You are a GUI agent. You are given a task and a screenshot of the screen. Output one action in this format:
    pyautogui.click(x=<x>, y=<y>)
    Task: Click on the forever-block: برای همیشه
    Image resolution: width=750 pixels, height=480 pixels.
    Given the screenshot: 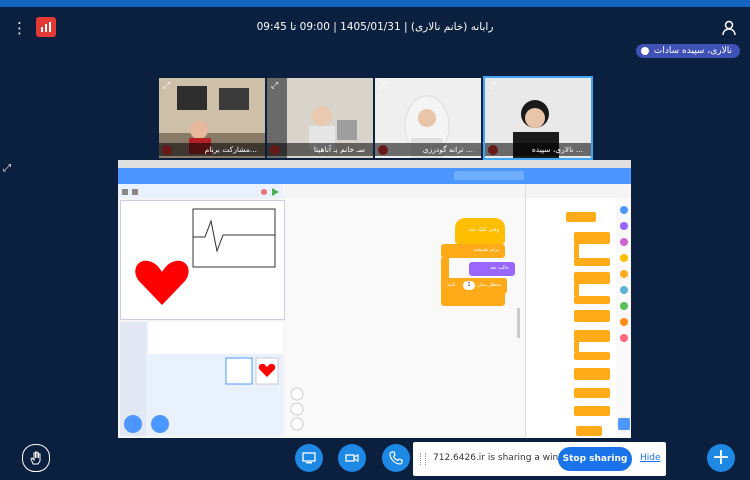 What is the action you would take?
    pyautogui.click(x=473, y=251)
    